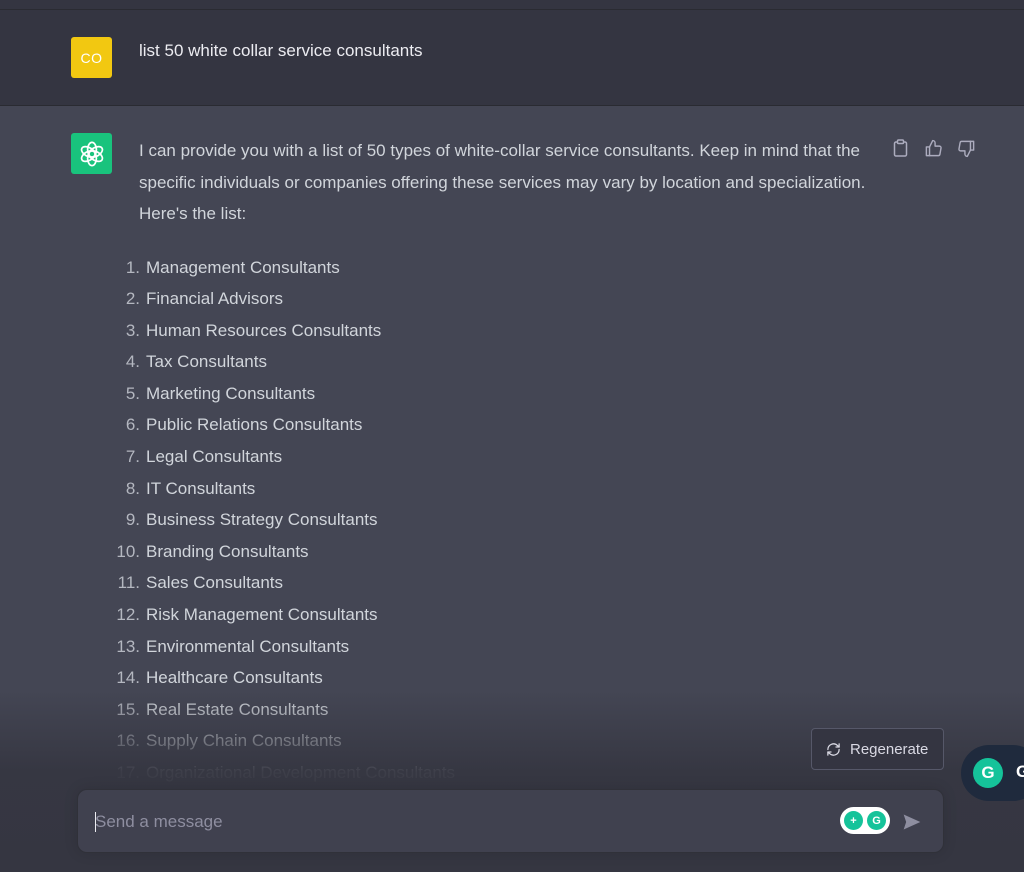 The image size is (1024, 872). What do you see at coordinates (248, 646) in the screenshot?
I see `list-item-label: Environmental Consultants` at bounding box center [248, 646].